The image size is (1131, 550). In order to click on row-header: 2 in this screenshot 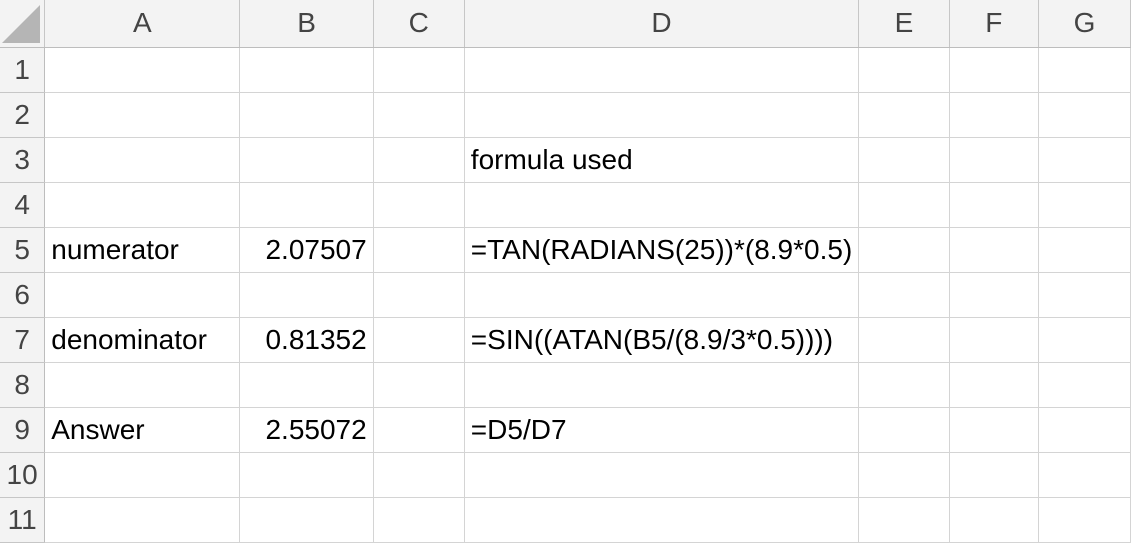, I will do `click(23, 115)`.